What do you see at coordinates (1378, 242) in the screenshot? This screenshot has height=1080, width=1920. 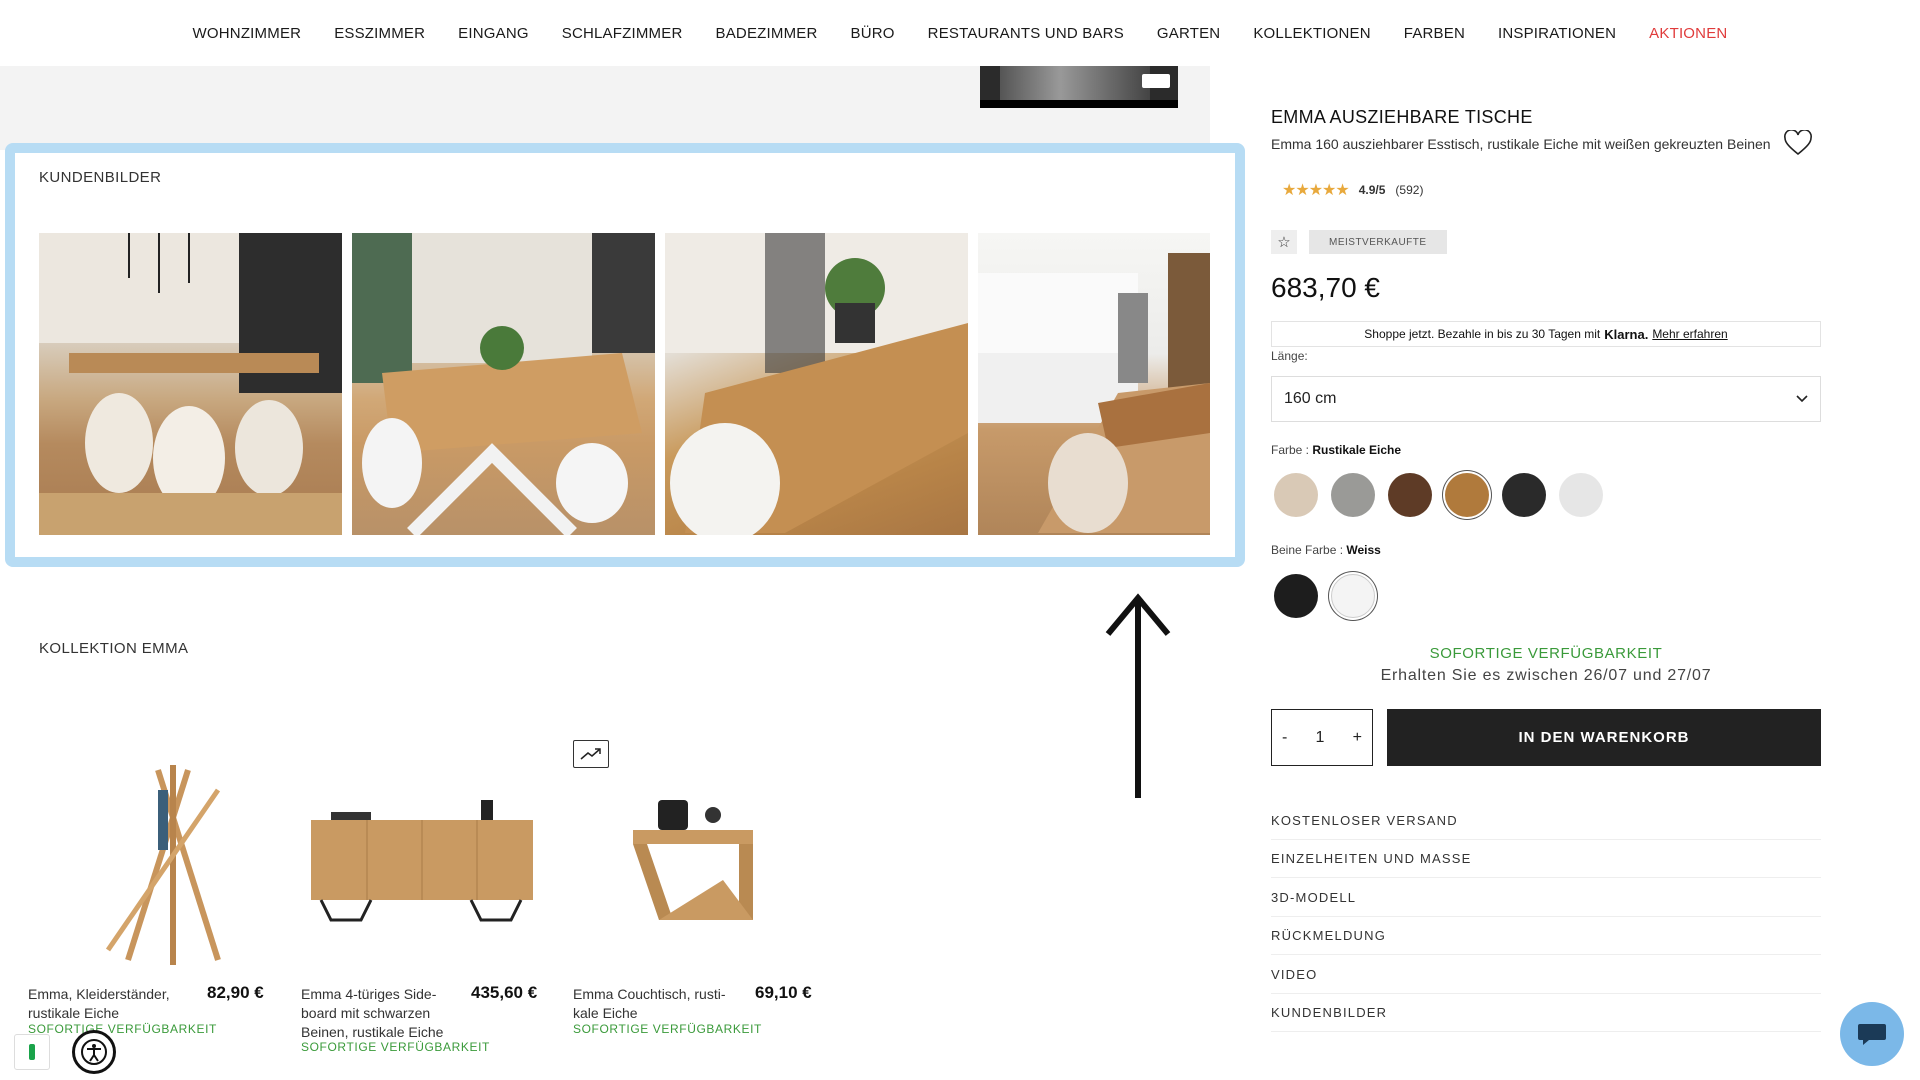 I see `bestseller-badge: MEISTVERKAUFTE` at bounding box center [1378, 242].